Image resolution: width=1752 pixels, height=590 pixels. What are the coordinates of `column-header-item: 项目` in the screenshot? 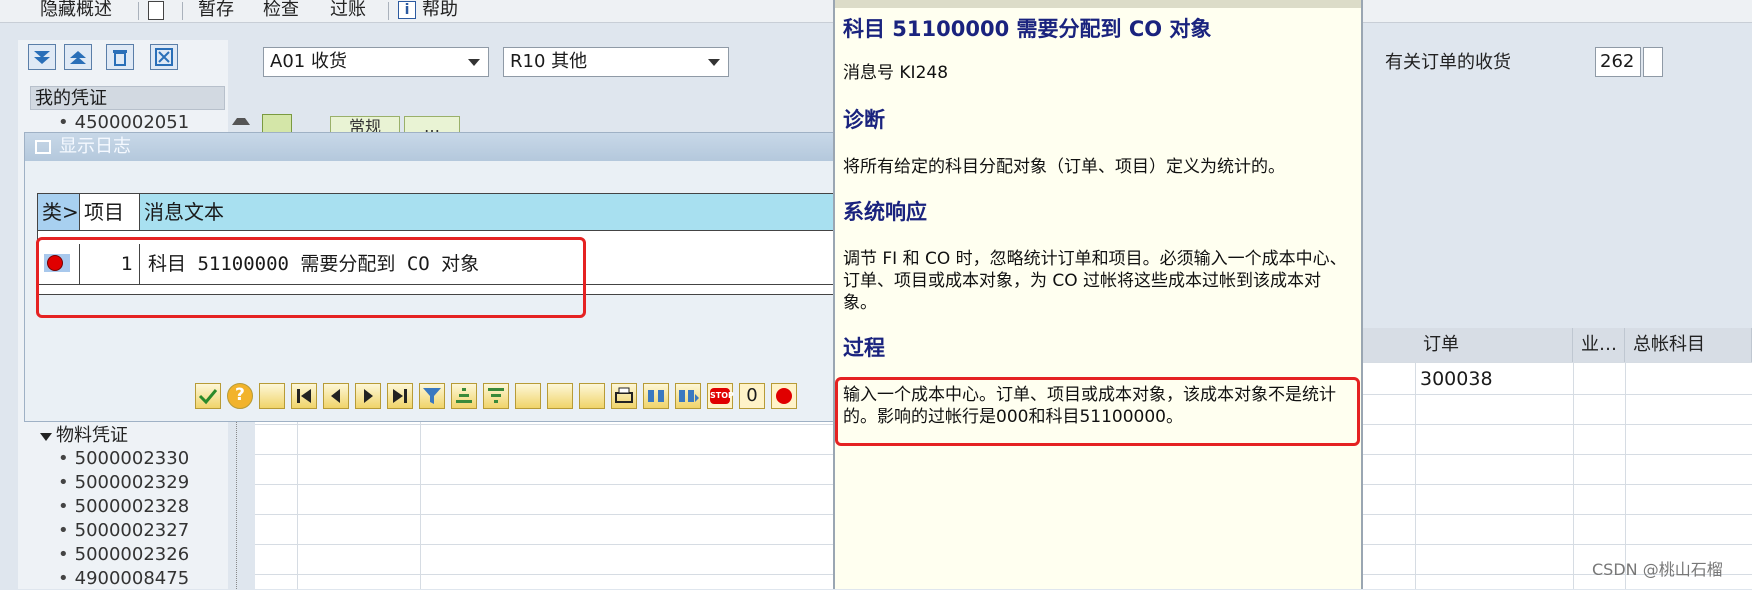 It's located at (110, 212).